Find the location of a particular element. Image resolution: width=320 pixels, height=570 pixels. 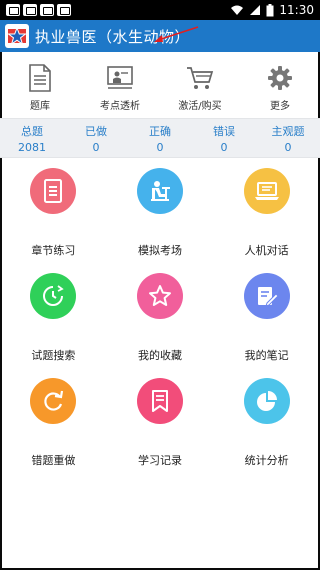

feature-redo-mistakes: 错题重做 is located at coordinates (53, 430).